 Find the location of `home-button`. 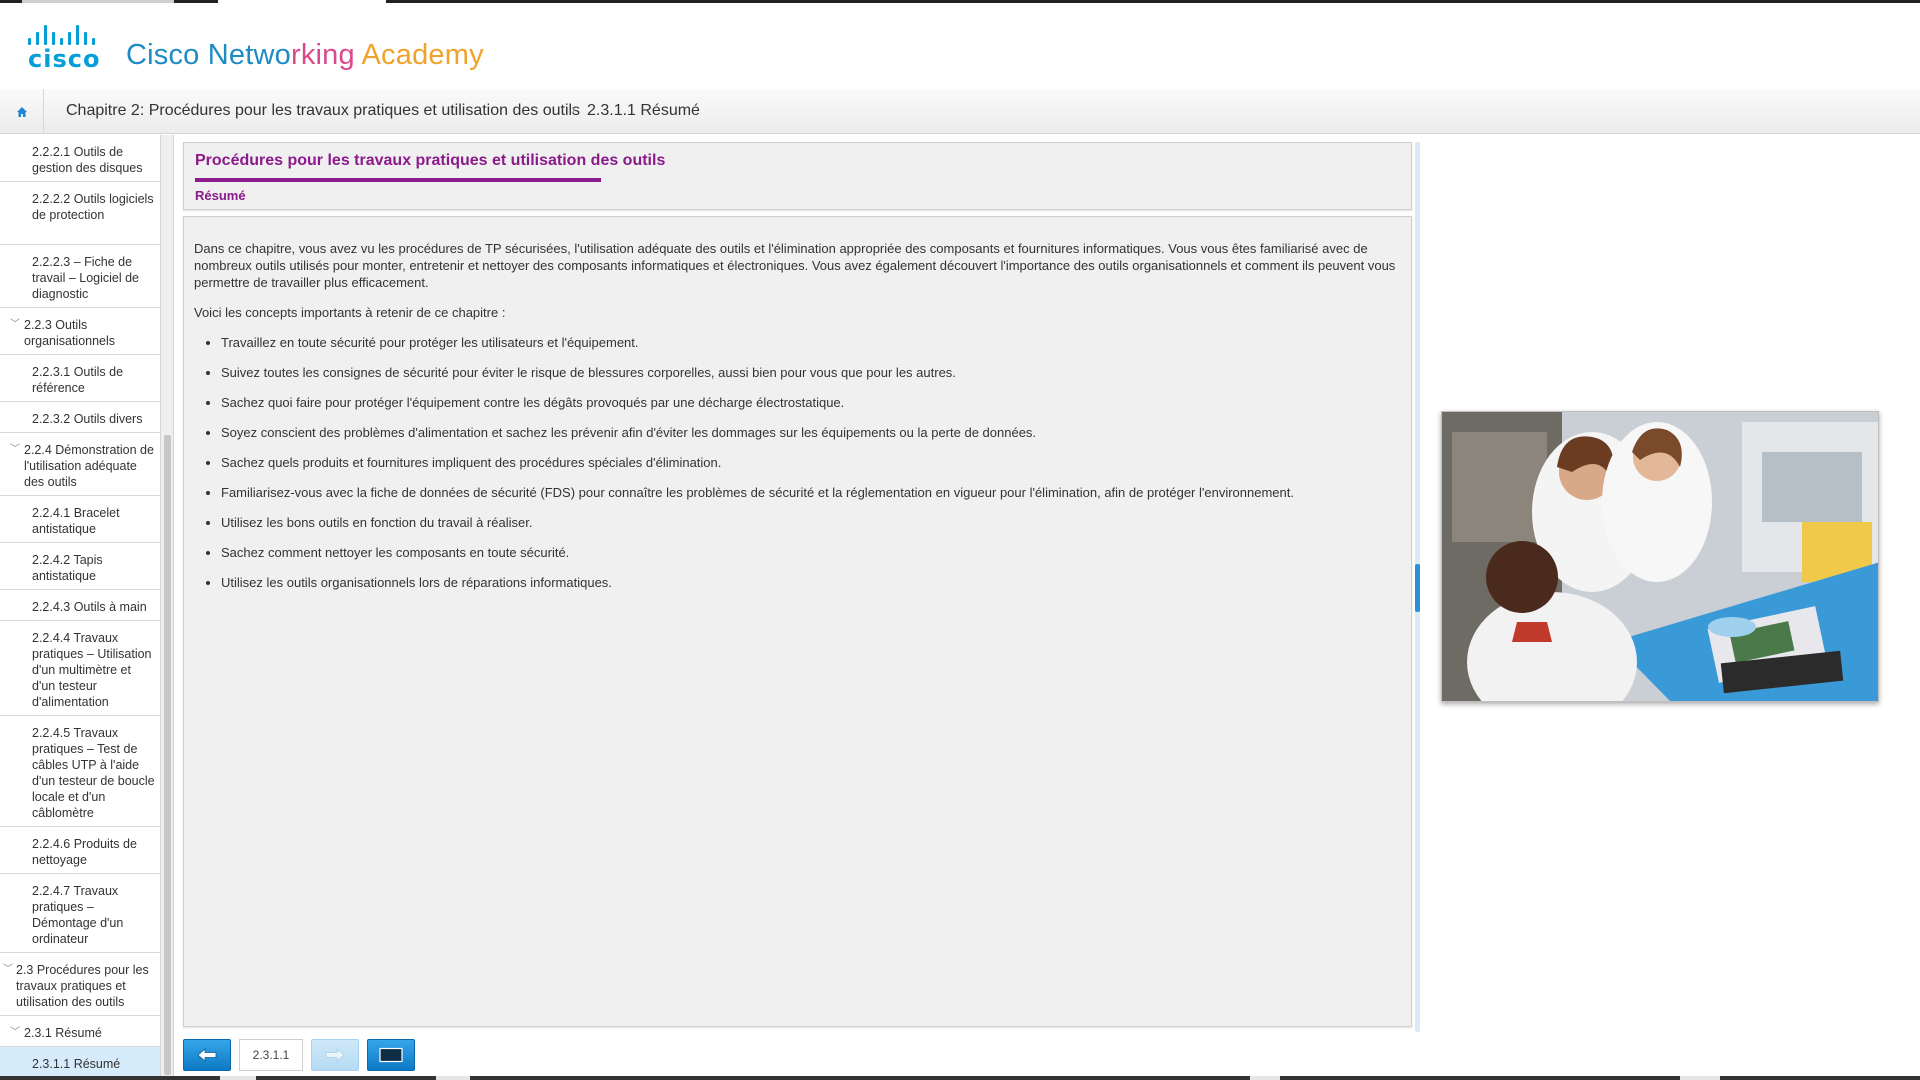

home-button is located at coordinates (22, 111).